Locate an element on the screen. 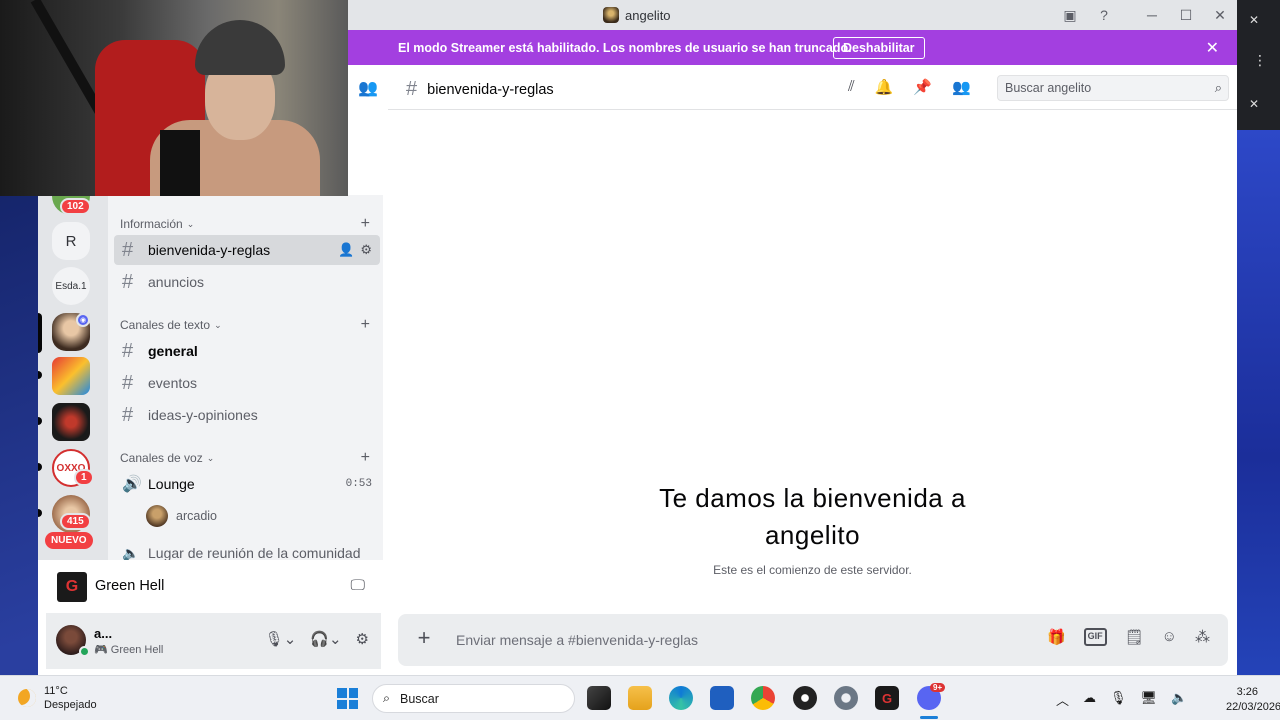 Image resolution: width=1280 pixels, height=720 pixels. store-icon is located at coordinates (722, 698).